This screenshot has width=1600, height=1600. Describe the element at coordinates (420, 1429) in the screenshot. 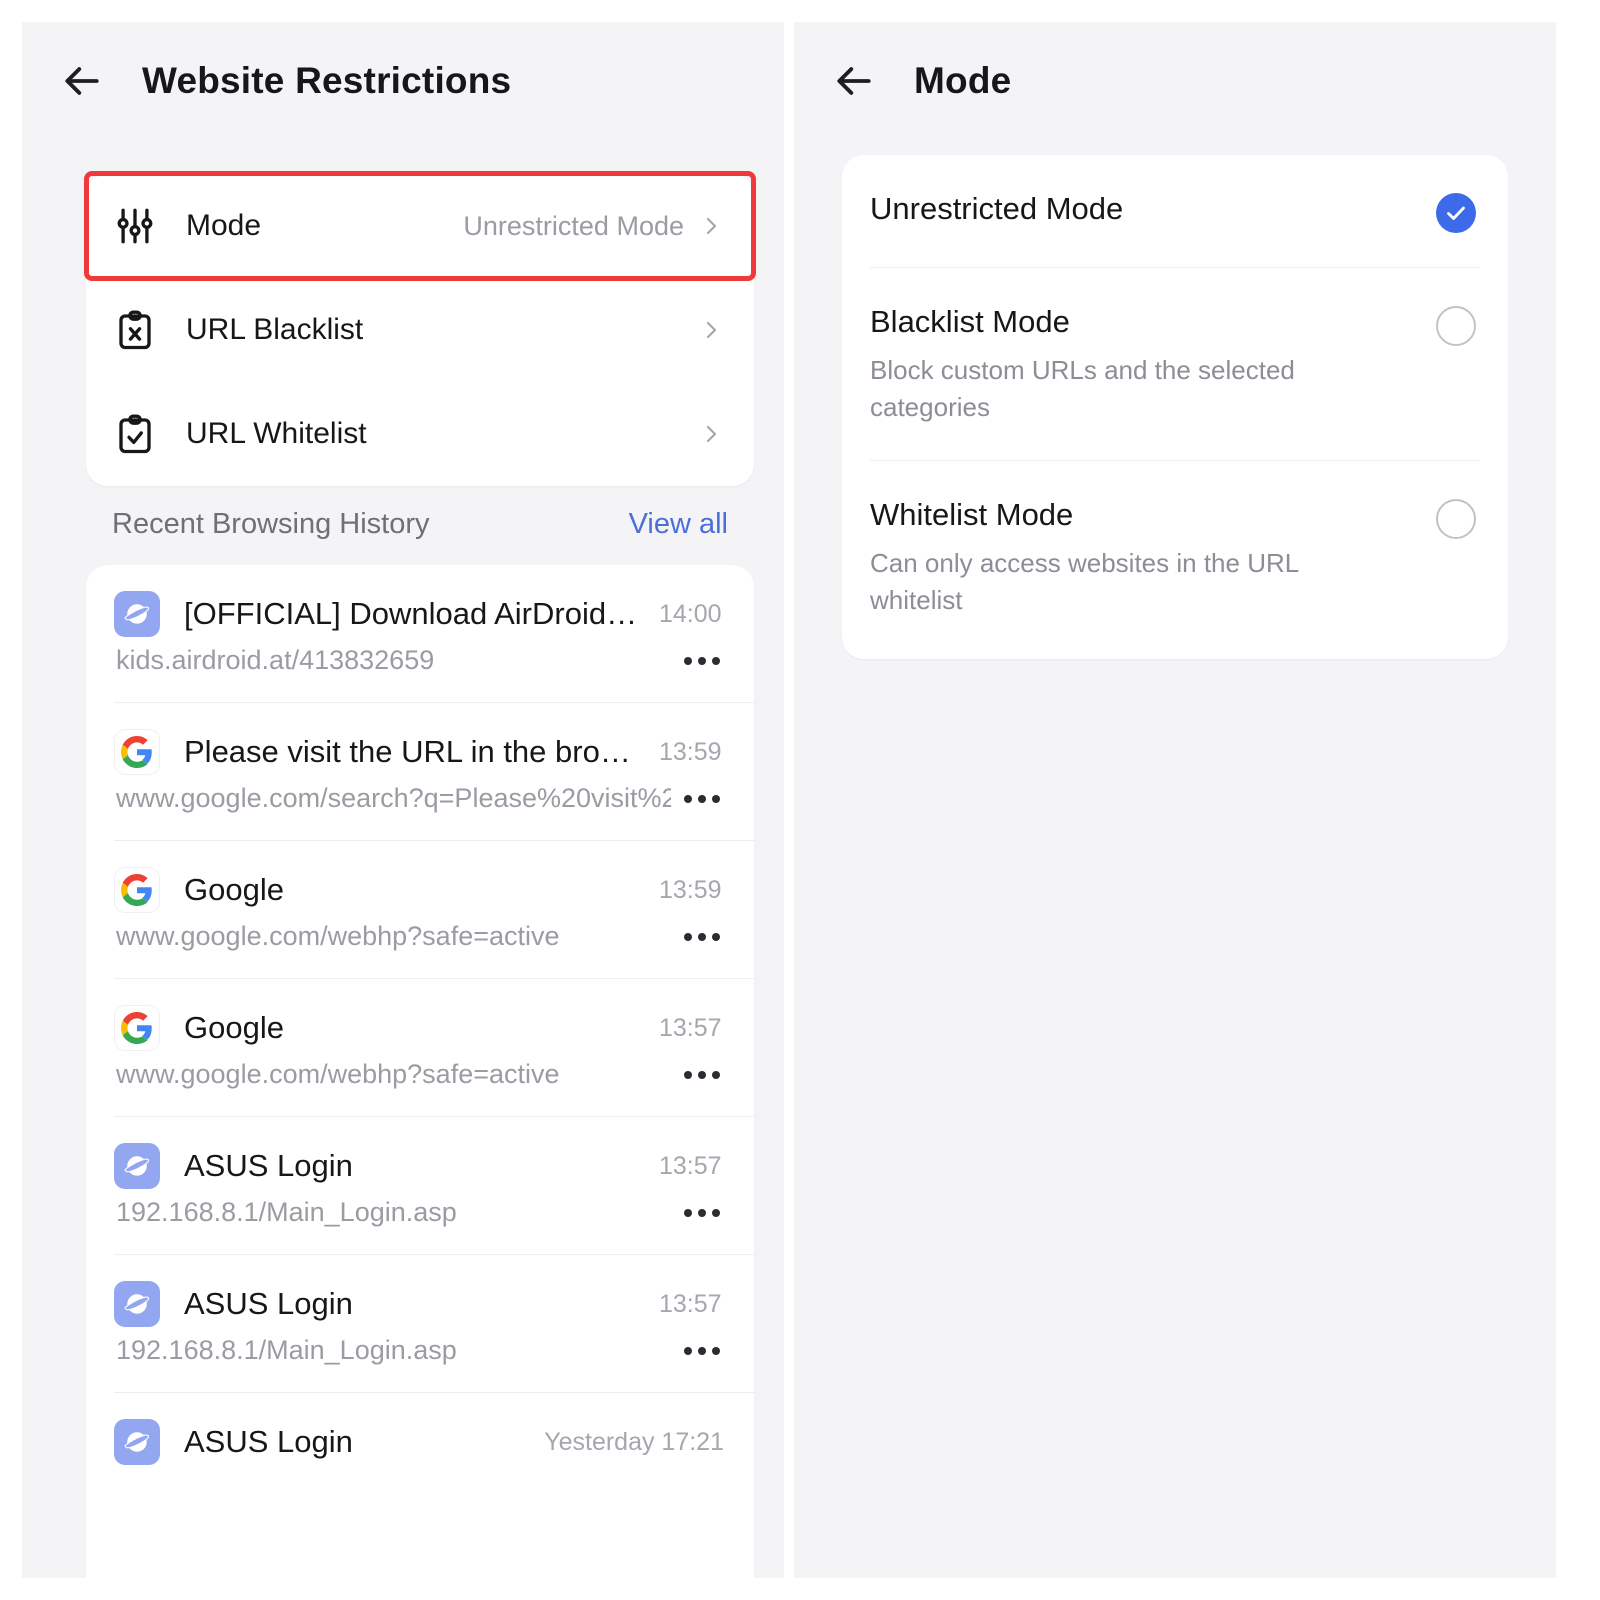

I see `history-item: ASUS Login Yesterday 17:21` at that location.